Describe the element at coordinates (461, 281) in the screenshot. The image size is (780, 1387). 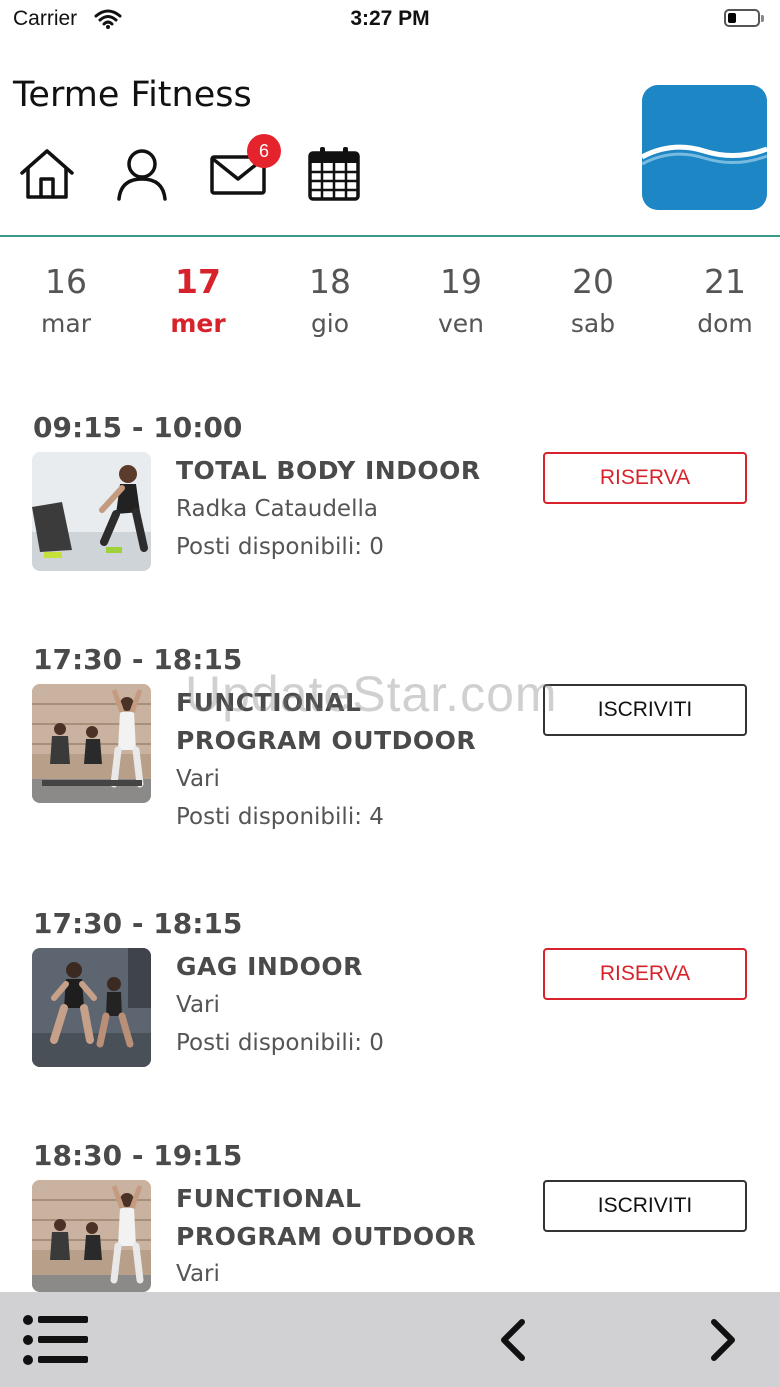
I see `day-number: 19` at that location.